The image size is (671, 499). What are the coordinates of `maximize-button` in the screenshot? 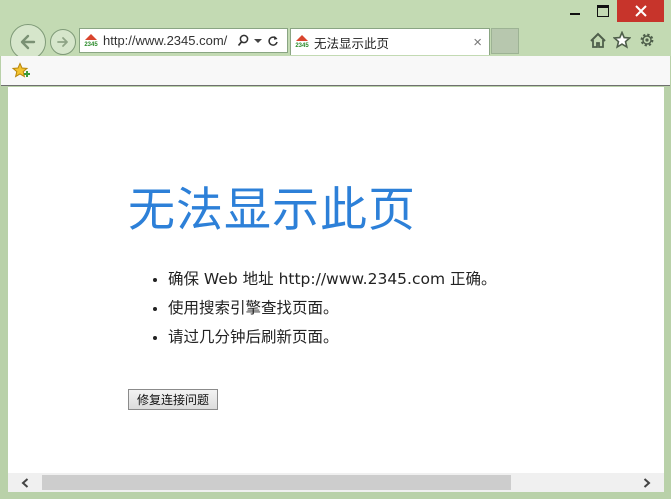 It's located at (603, 11).